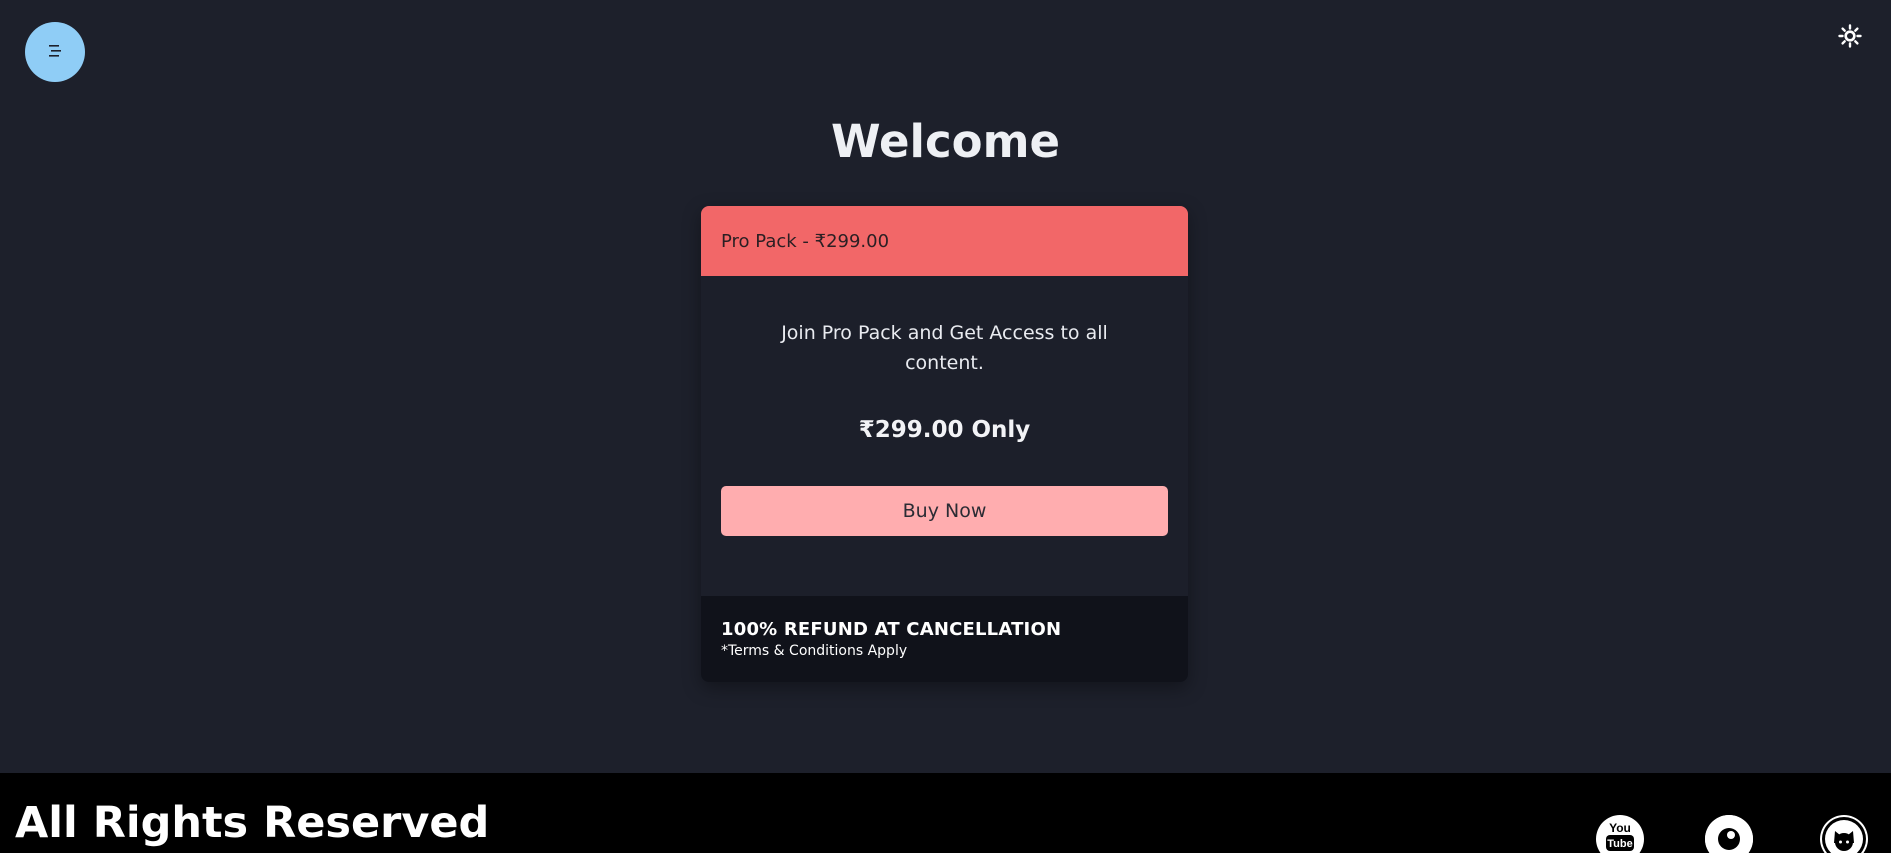  I want to click on theme-toggle-button, so click(1850, 38).